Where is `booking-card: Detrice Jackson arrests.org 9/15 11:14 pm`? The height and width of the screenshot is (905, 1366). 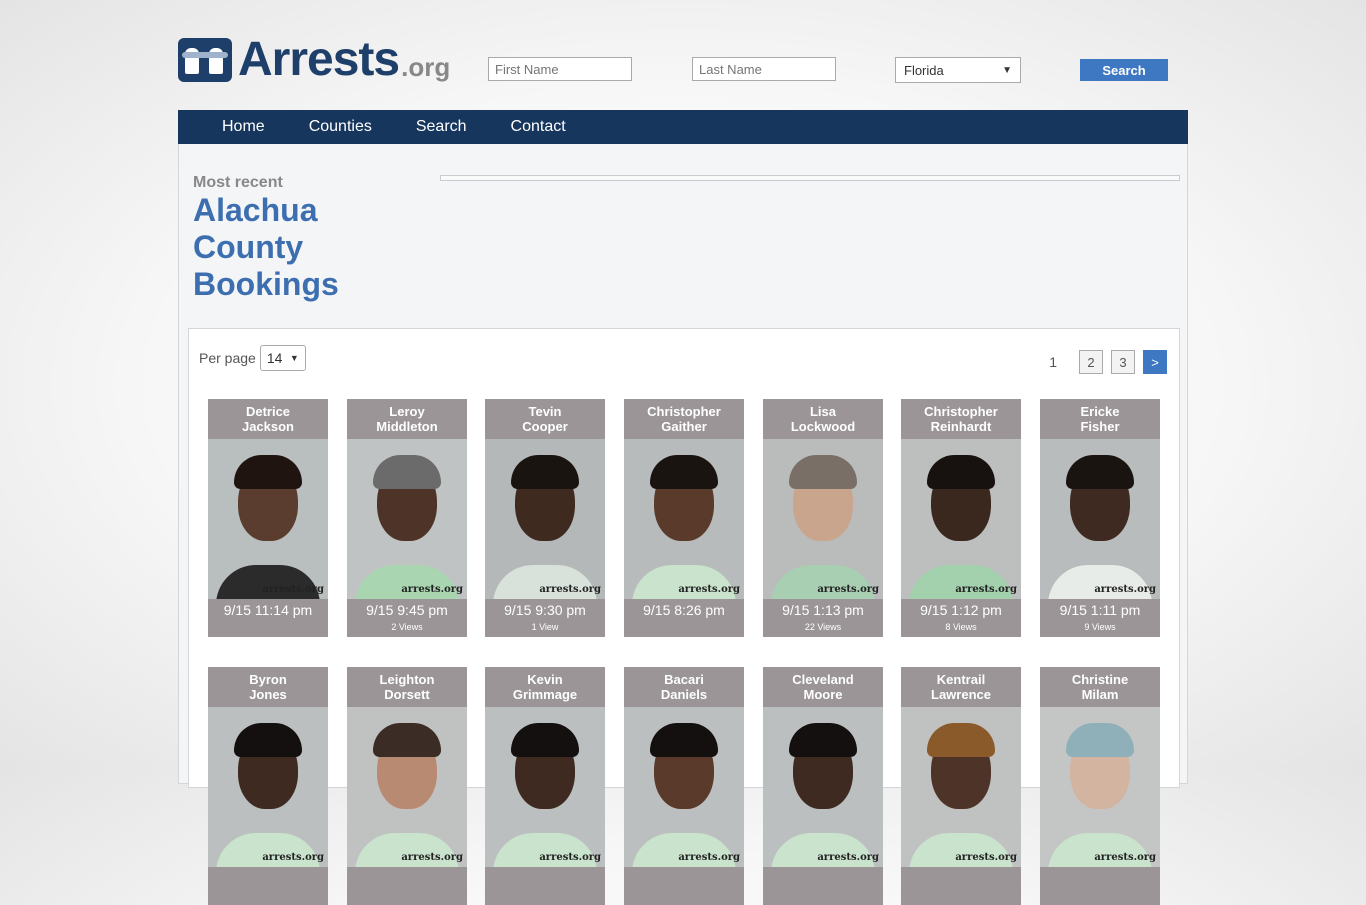 booking-card: Detrice Jackson arrests.org 9/15 11:14 pm is located at coordinates (268, 518).